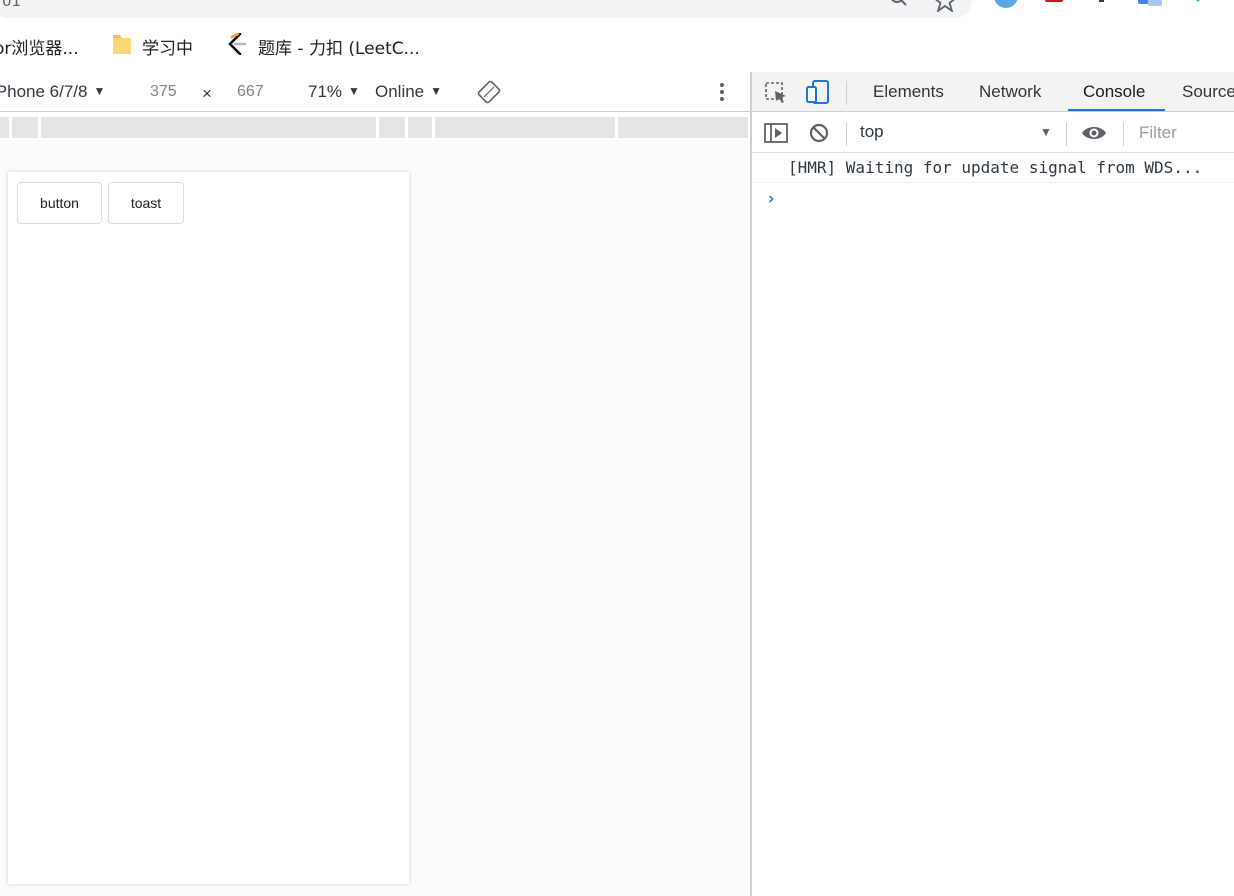 The image size is (1234, 896). What do you see at coordinates (1054, 7) in the screenshot?
I see `extension-icon-red` at bounding box center [1054, 7].